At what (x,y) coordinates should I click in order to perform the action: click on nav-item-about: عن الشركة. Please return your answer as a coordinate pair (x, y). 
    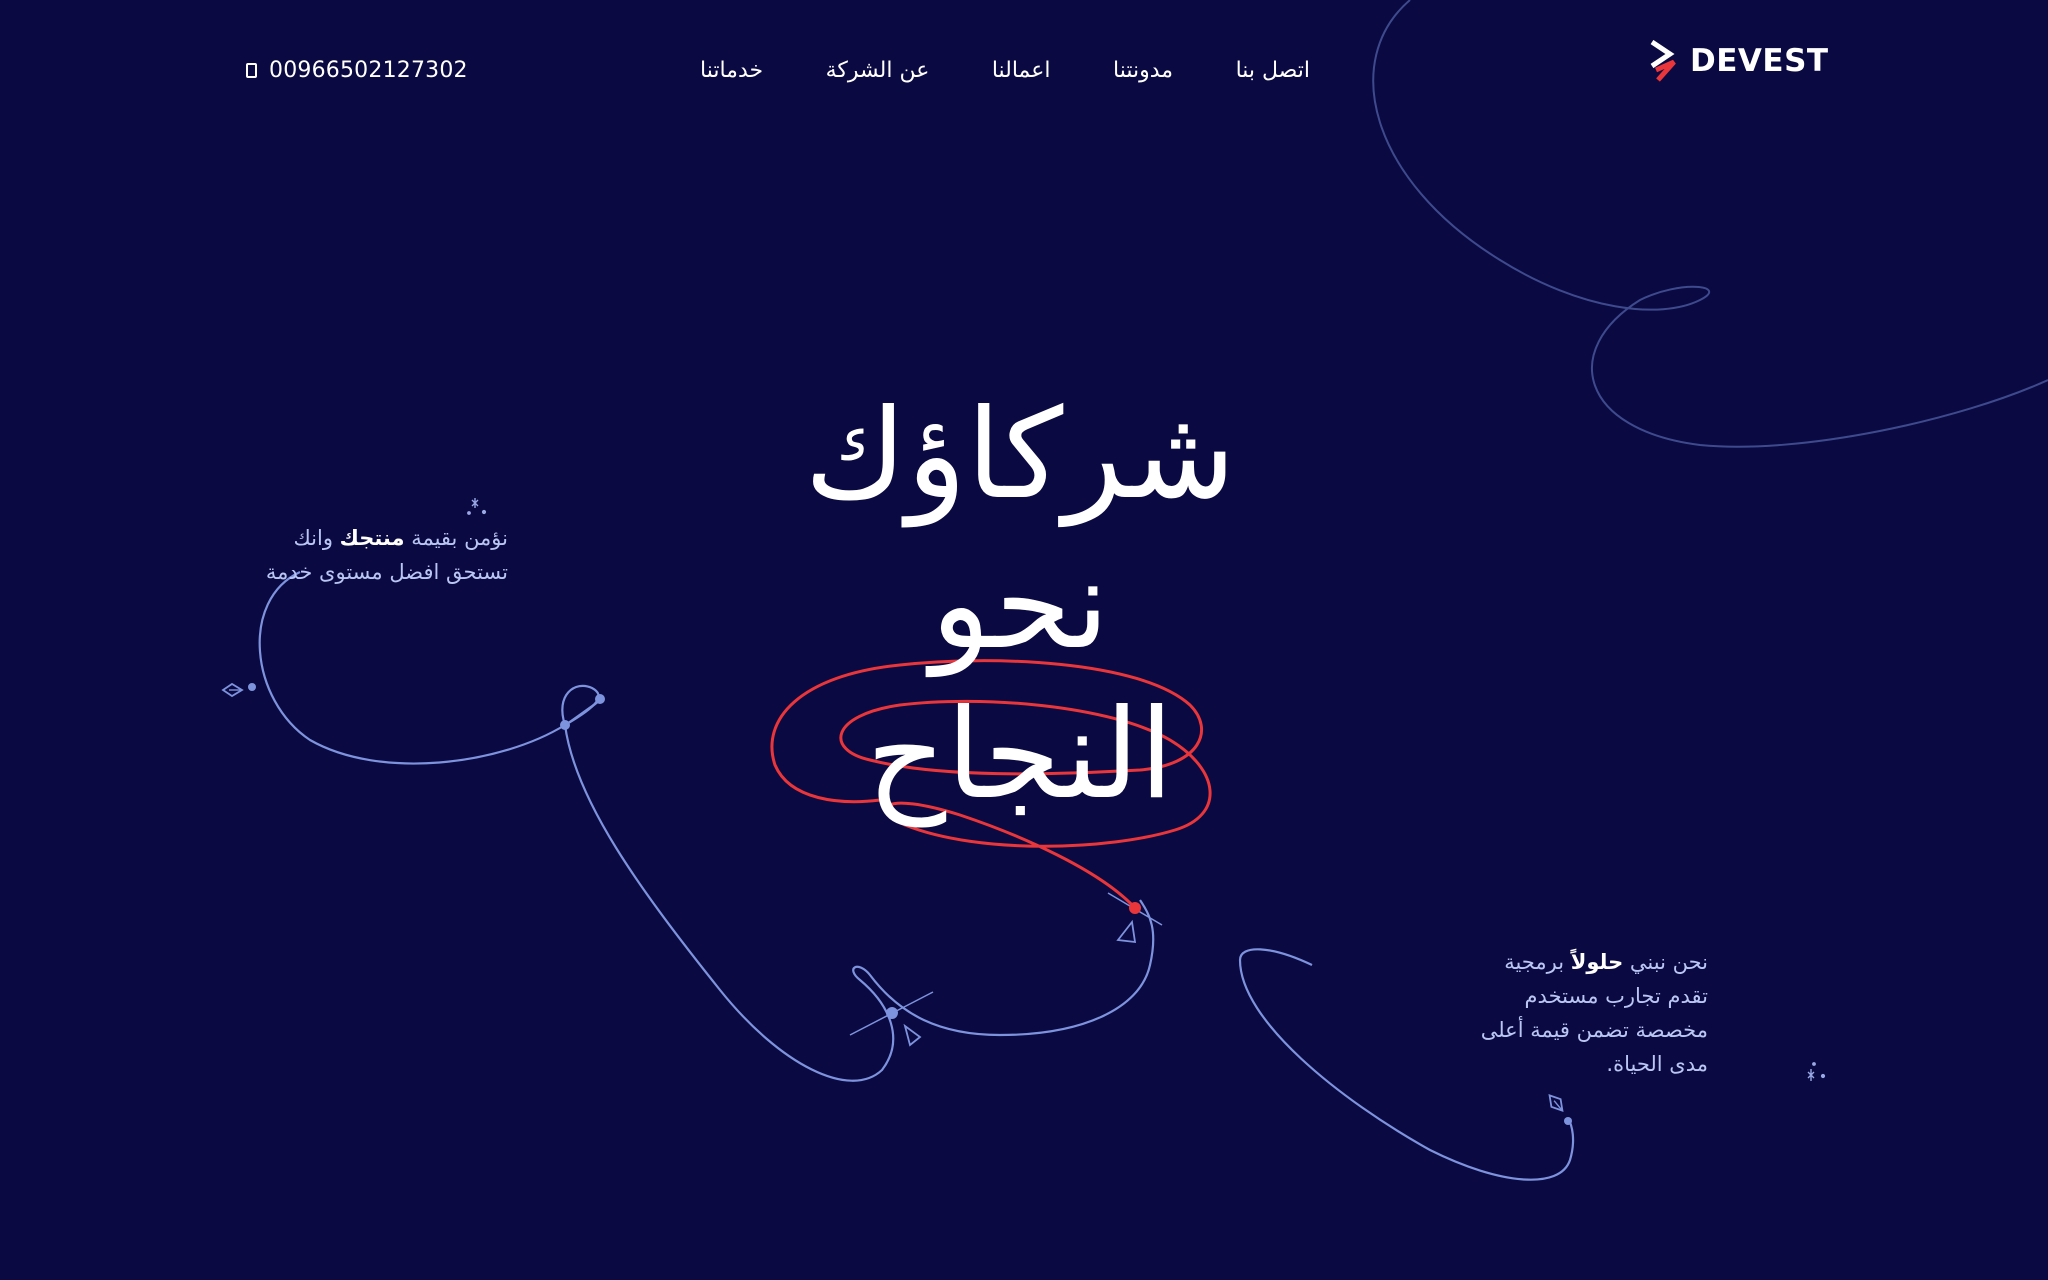
    Looking at the image, I should click on (878, 70).